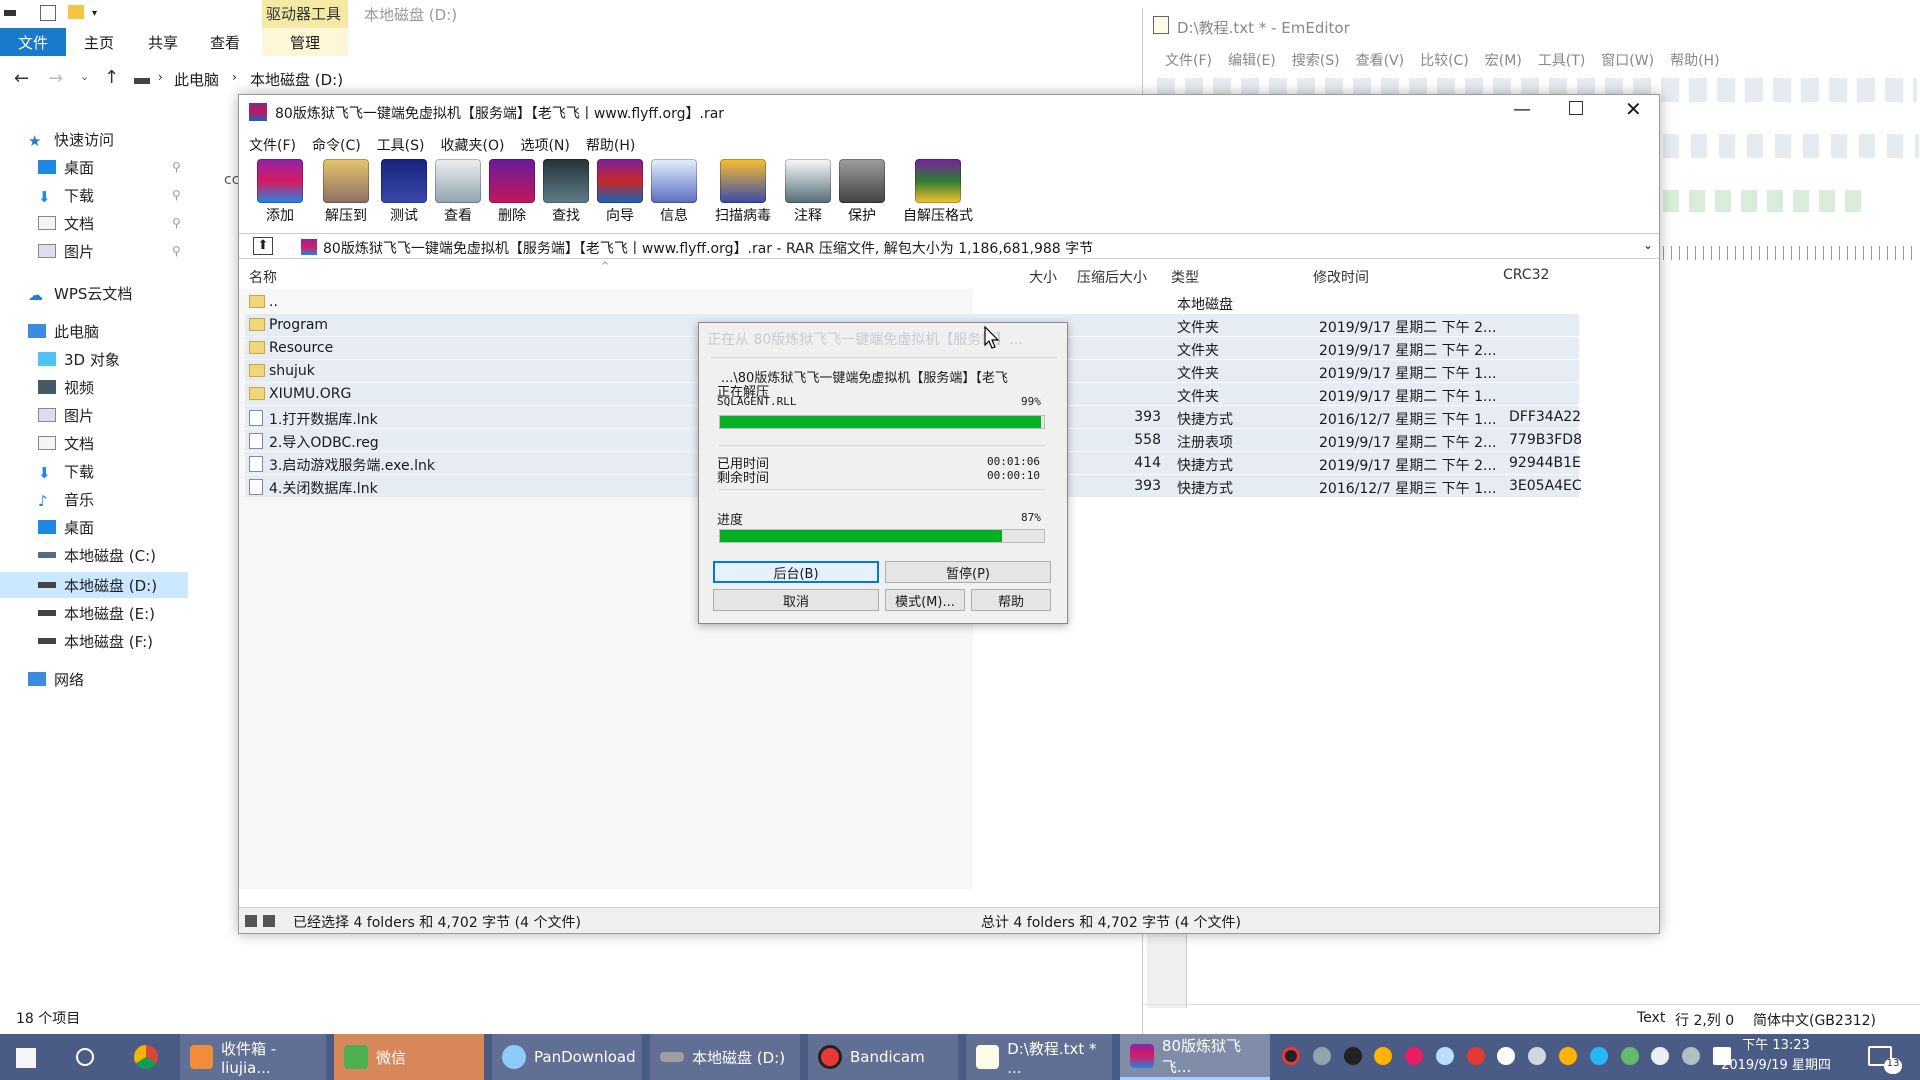 Image resolution: width=1920 pixels, height=1080 pixels. I want to click on forward-icon: →, so click(55, 78).